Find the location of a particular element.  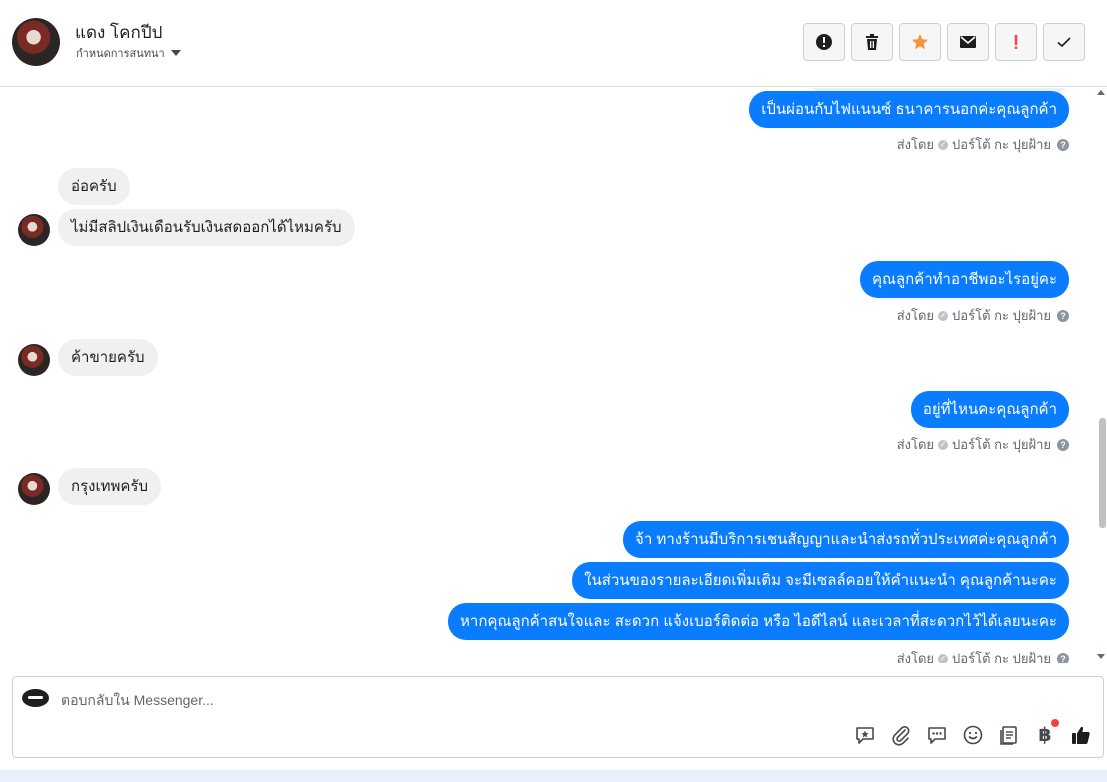

star-icon is located at coordinates (920, 42).